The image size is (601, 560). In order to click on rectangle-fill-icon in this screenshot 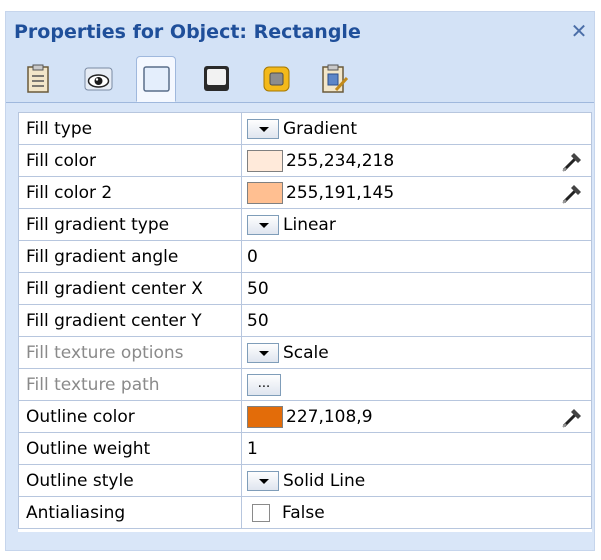, I will do `click(156, 79)`.